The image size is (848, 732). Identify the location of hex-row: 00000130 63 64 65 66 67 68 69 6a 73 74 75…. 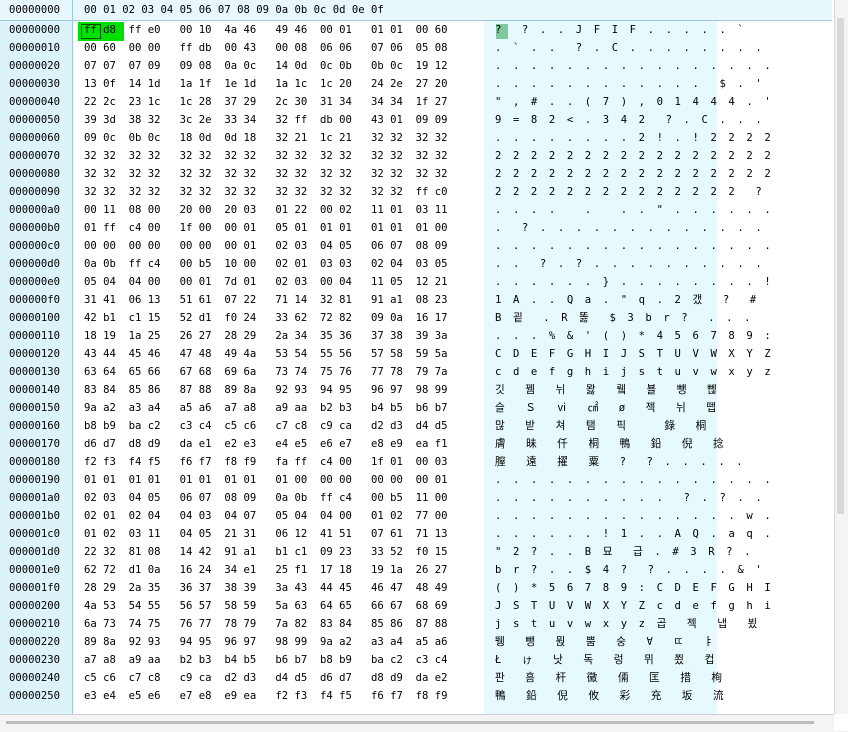
(416, 372).